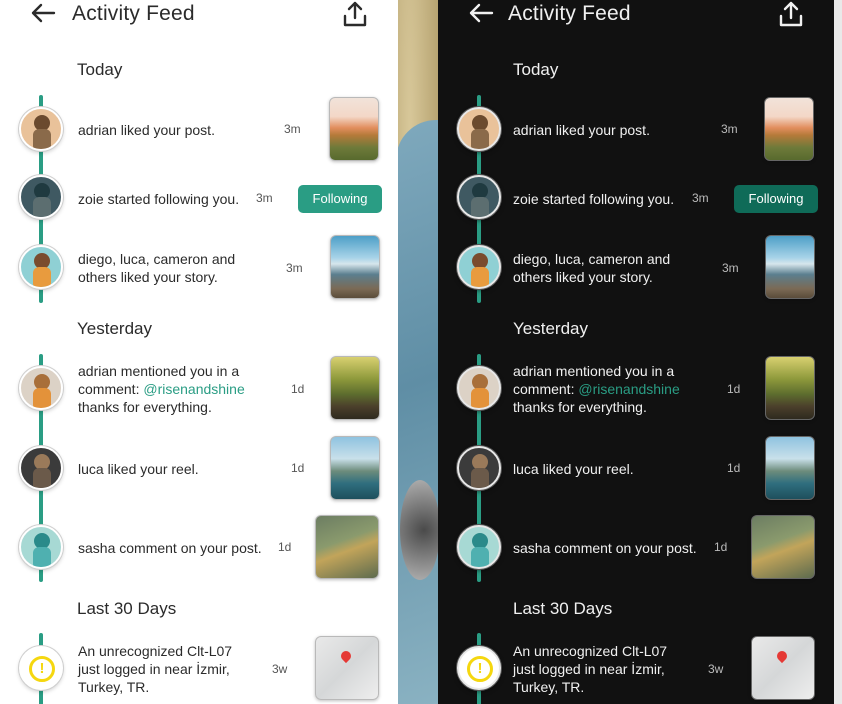 The width and height of the screenshot is (842, 704). What do you see at coordinates (838, 352) in the screenshot?
I see `right-edge-strip` at bounding box center [838, 352].